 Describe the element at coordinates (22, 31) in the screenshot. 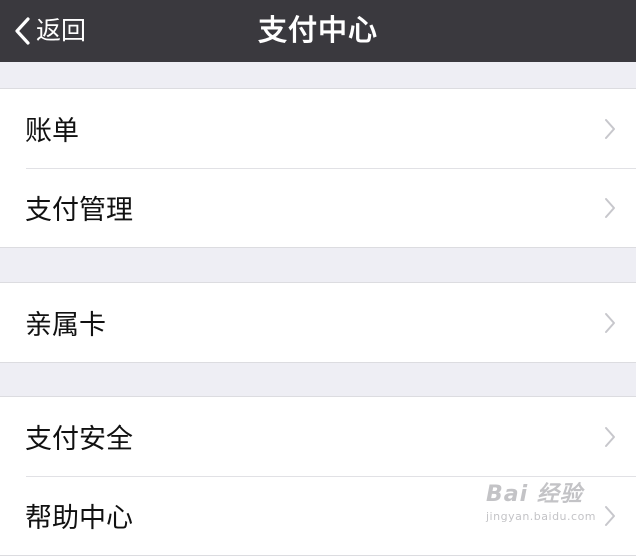

I see `chevron-left-icon` at that location.